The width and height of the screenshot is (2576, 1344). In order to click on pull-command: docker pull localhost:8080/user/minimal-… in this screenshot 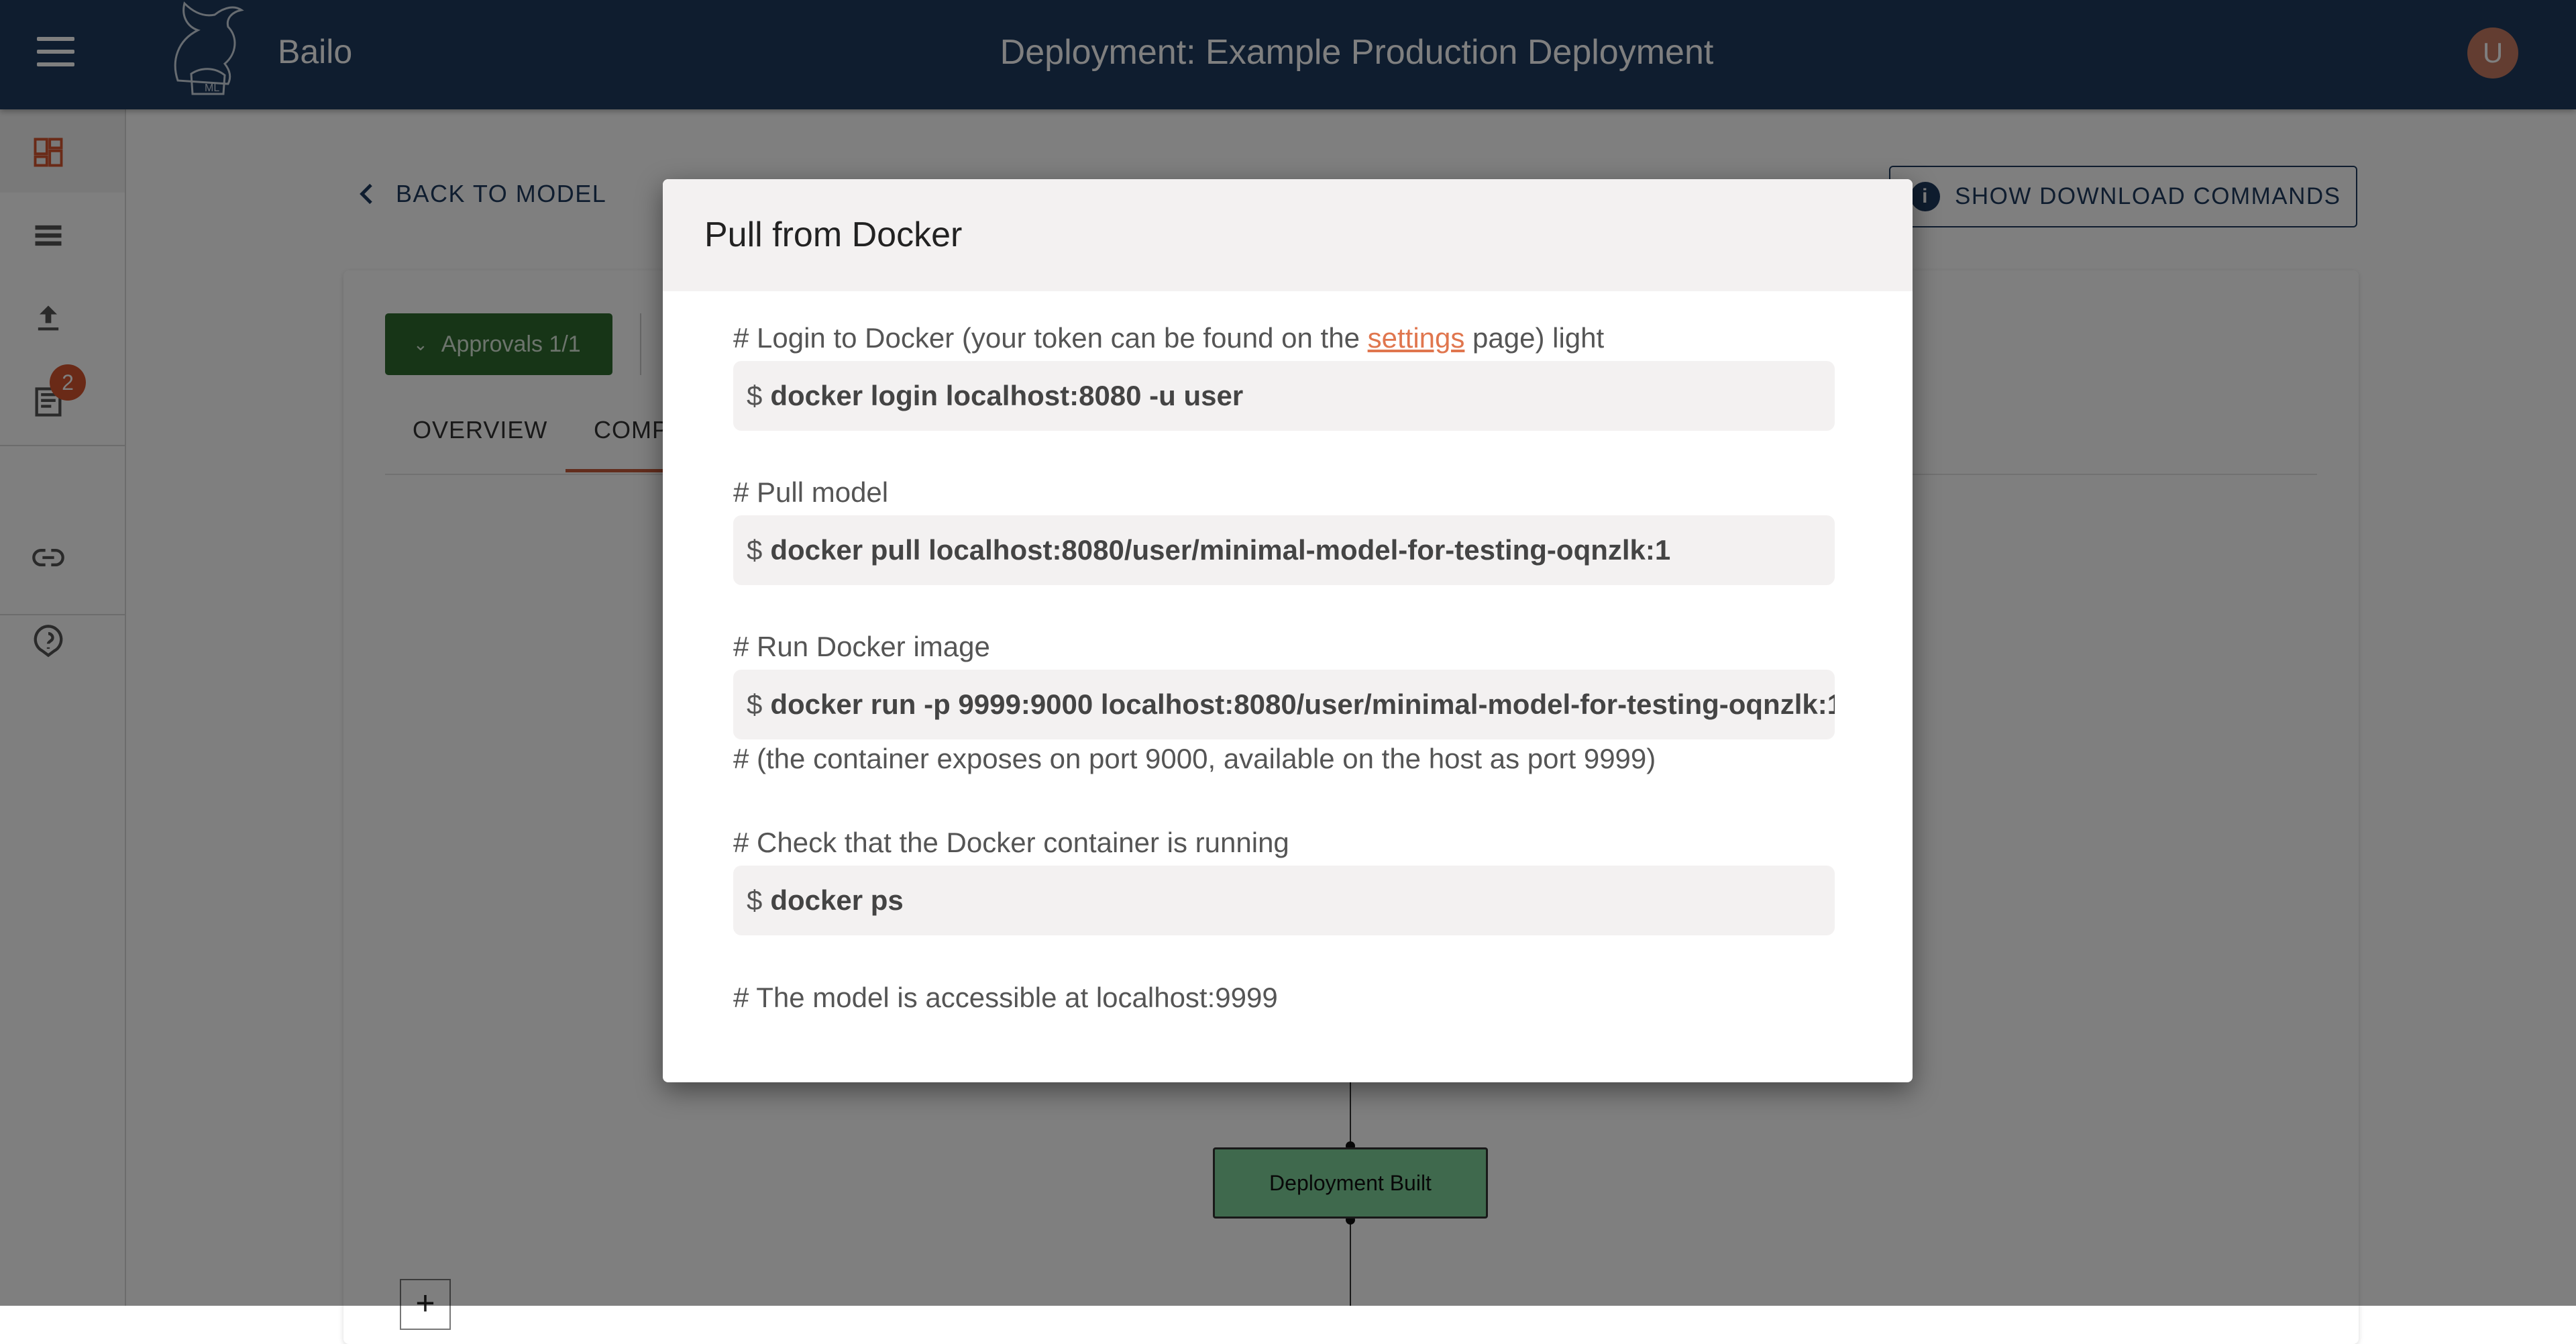, I will do `click(1220, 550)`.